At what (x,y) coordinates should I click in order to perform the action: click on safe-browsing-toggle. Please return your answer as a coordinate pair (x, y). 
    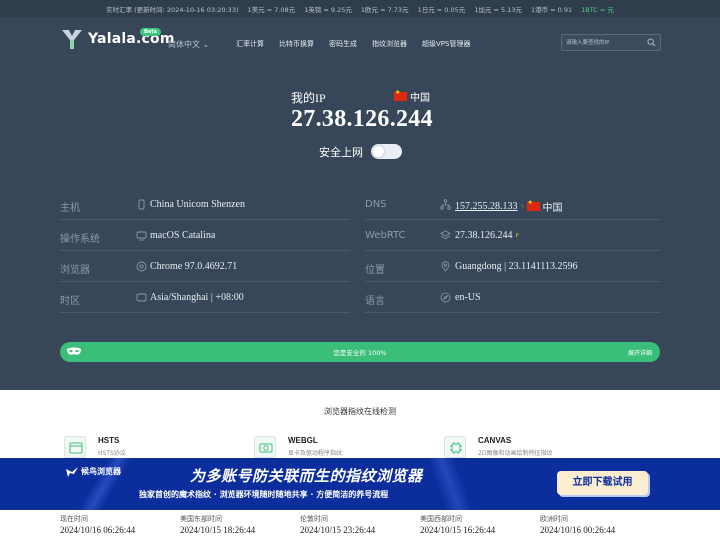
    Looking at the image, I should click on (386, 151).